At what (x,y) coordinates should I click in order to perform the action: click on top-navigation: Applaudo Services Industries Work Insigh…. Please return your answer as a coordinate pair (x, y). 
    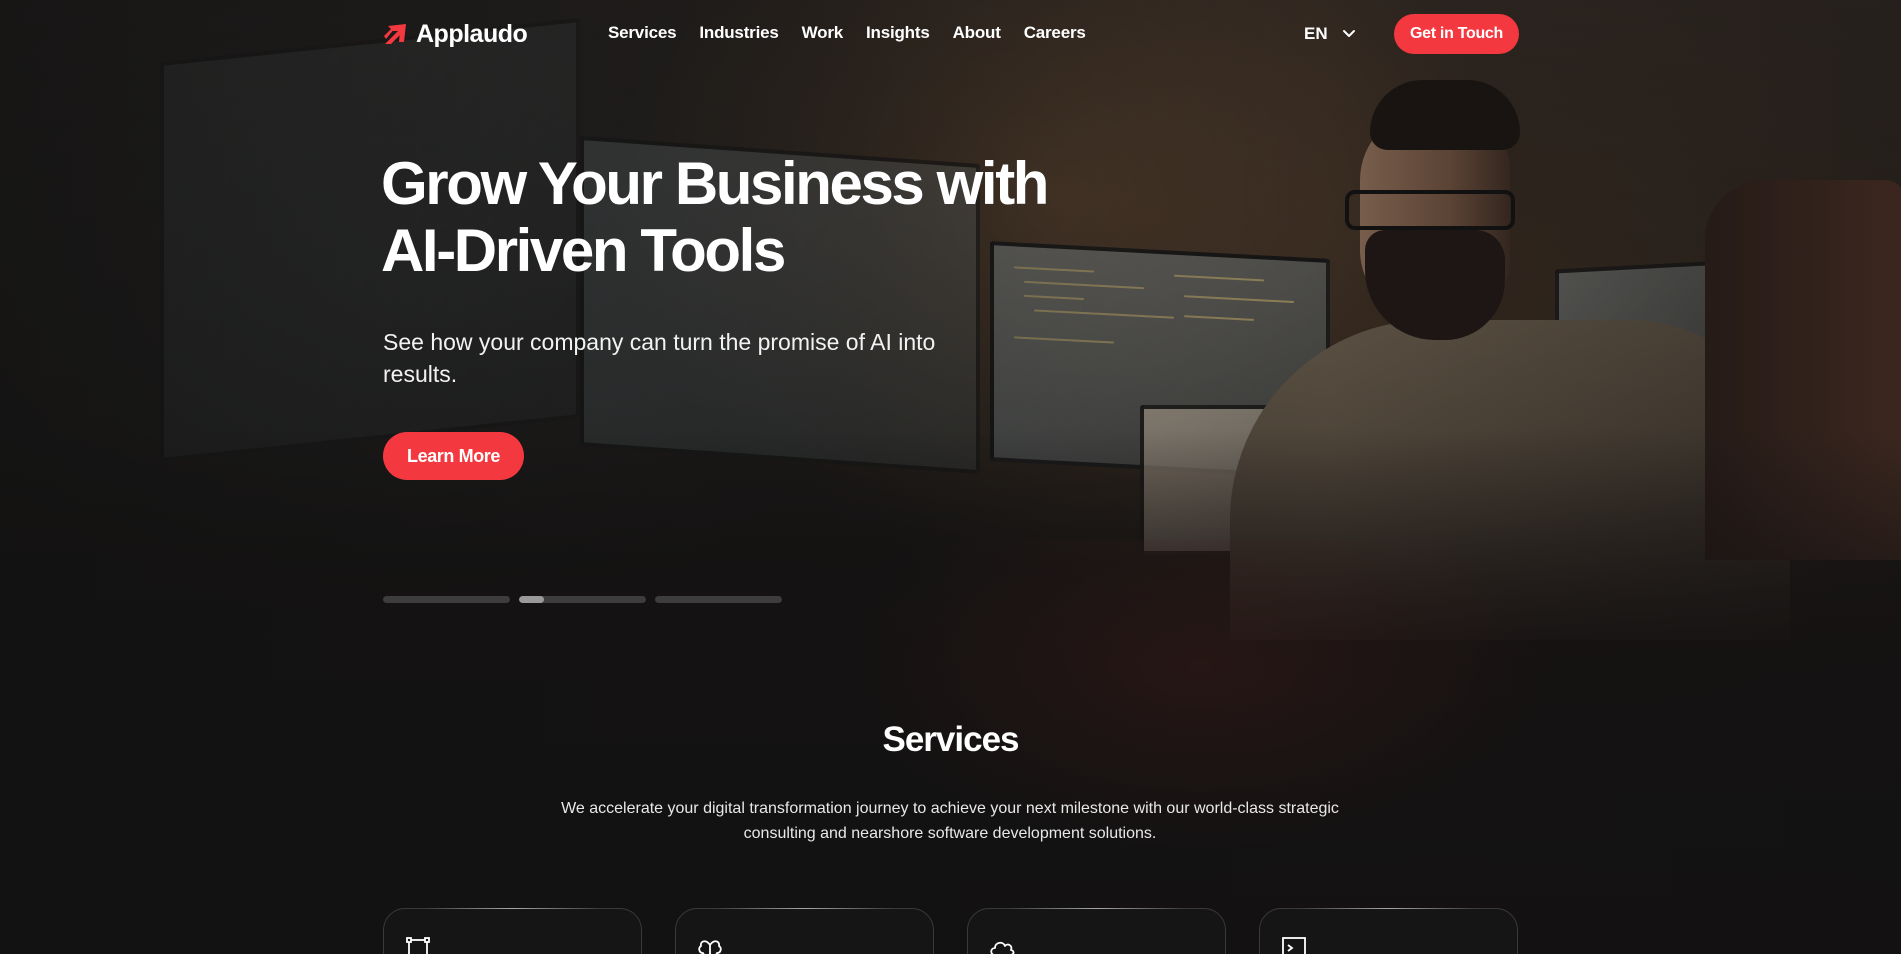
    Looking at the image, I should click on (950, 34).